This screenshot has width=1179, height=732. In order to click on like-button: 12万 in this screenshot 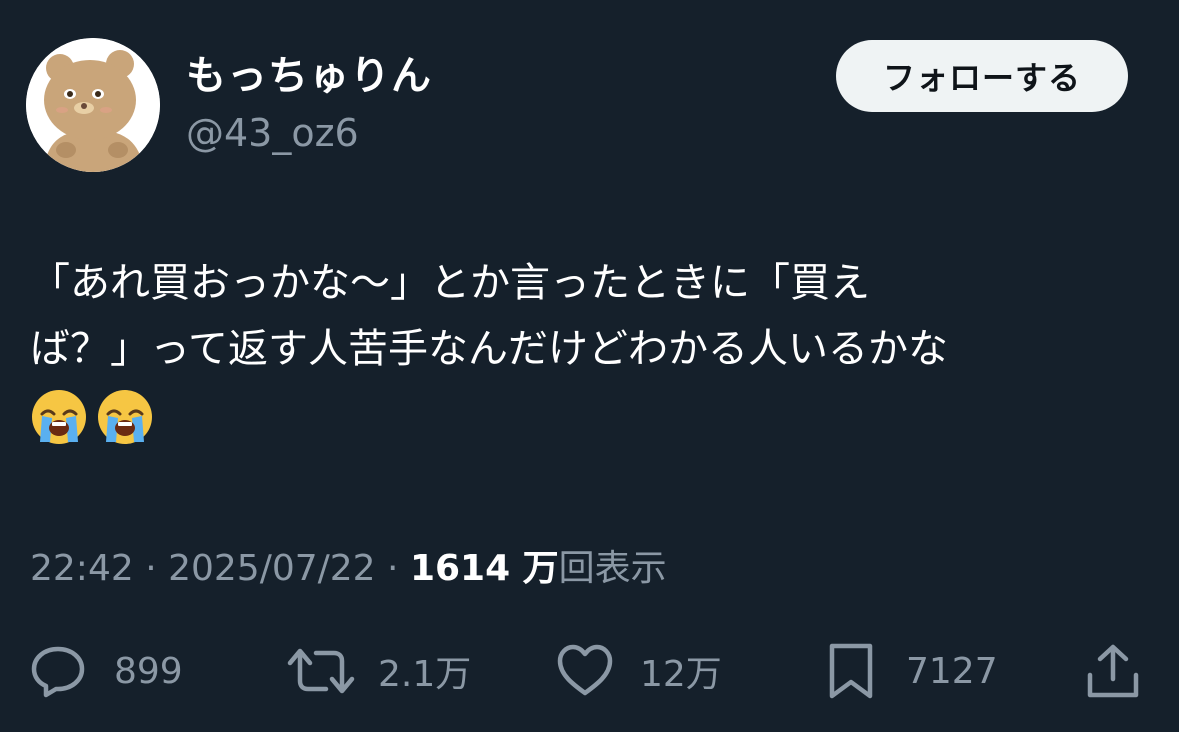, I will do `click(638, 671)`.